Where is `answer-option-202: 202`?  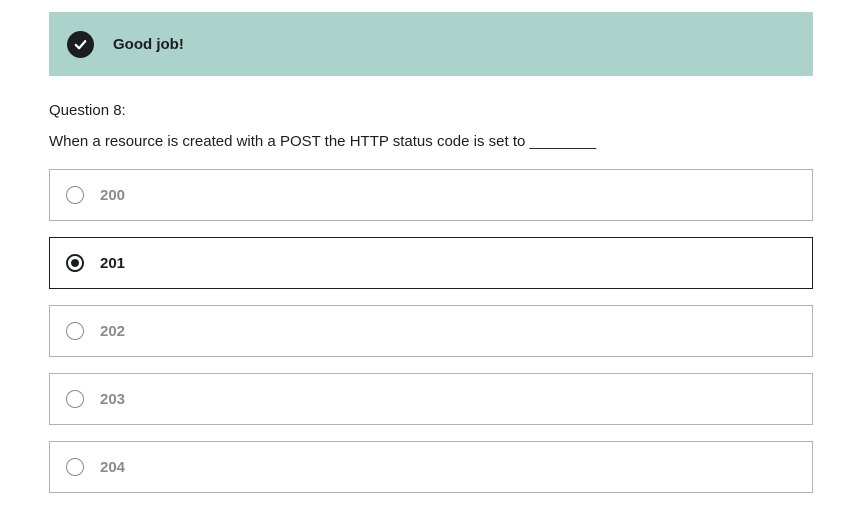 answer-option-202: 202 is located at coordinates (431, 331).